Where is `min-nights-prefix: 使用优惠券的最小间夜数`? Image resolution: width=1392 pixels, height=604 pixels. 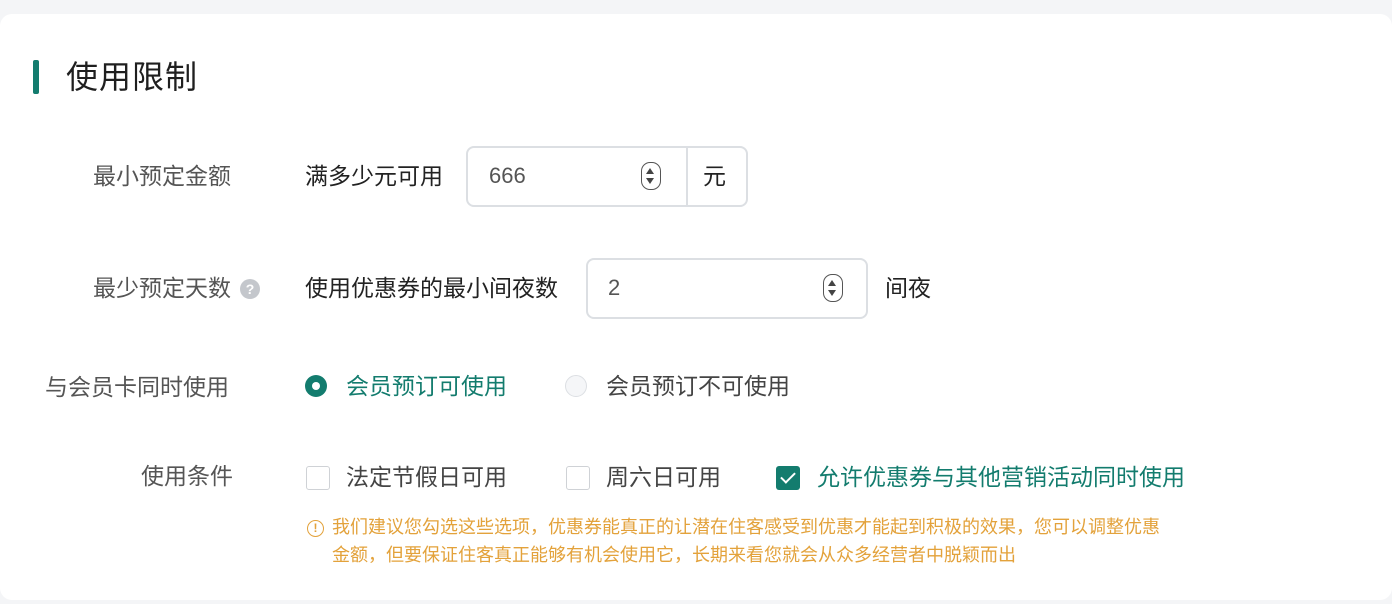
min-nights-prefix: 使用优惠券的最小间夜数 is located at coordinates (431, 289).